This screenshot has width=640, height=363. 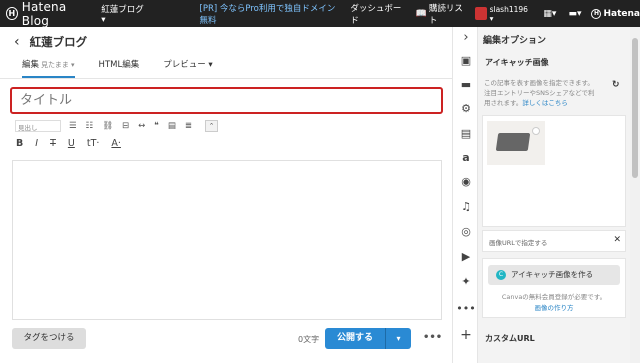 What do you see at coordinates (554, 297) in the screenshot?
I see `canva-note-text: Canvaの無料会員登録が必要です。` at bounding box center [554, 297].